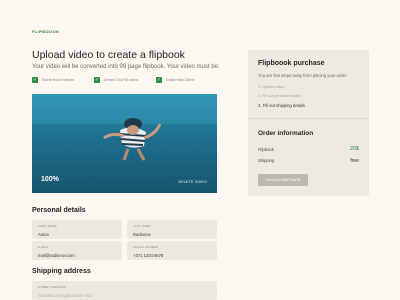  What do you see at coordinates (308, 118) in the screenshot?
I see `divider` at bounding box center [308, 118].